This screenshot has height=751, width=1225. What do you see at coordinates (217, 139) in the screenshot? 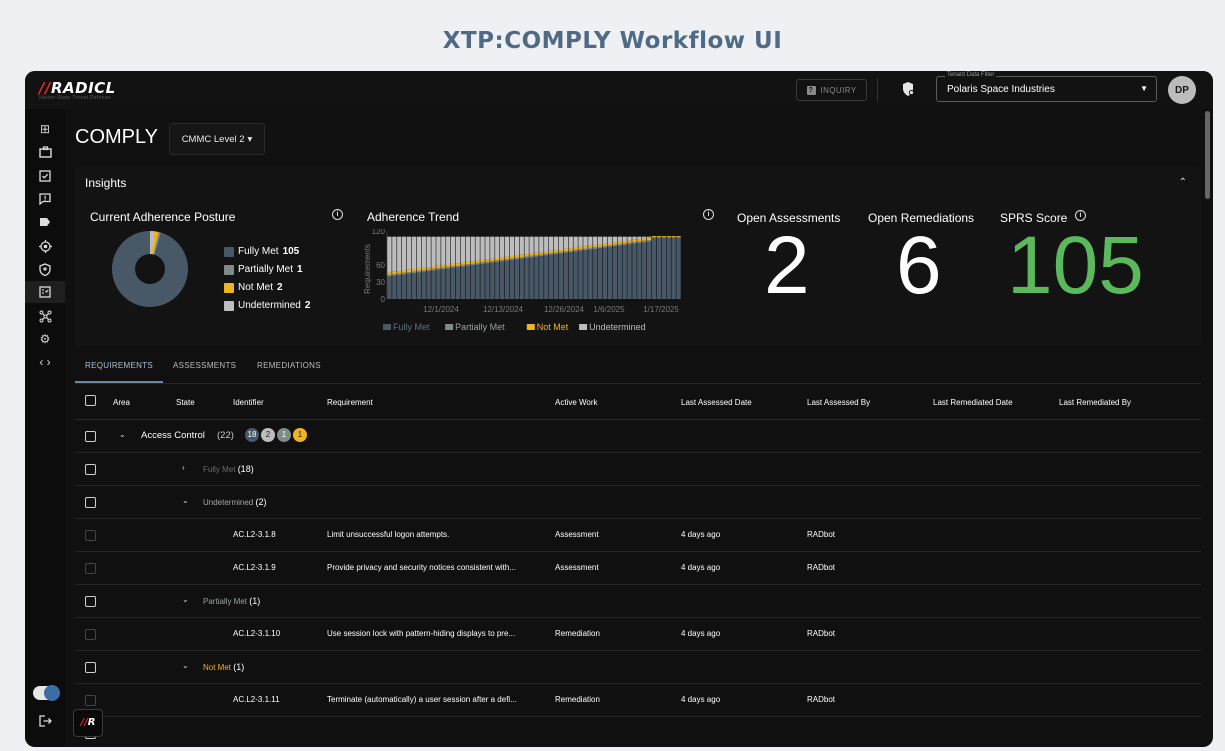
I see `level-select: CMMC Level 2 ▾` at bounding box center [217, 139].